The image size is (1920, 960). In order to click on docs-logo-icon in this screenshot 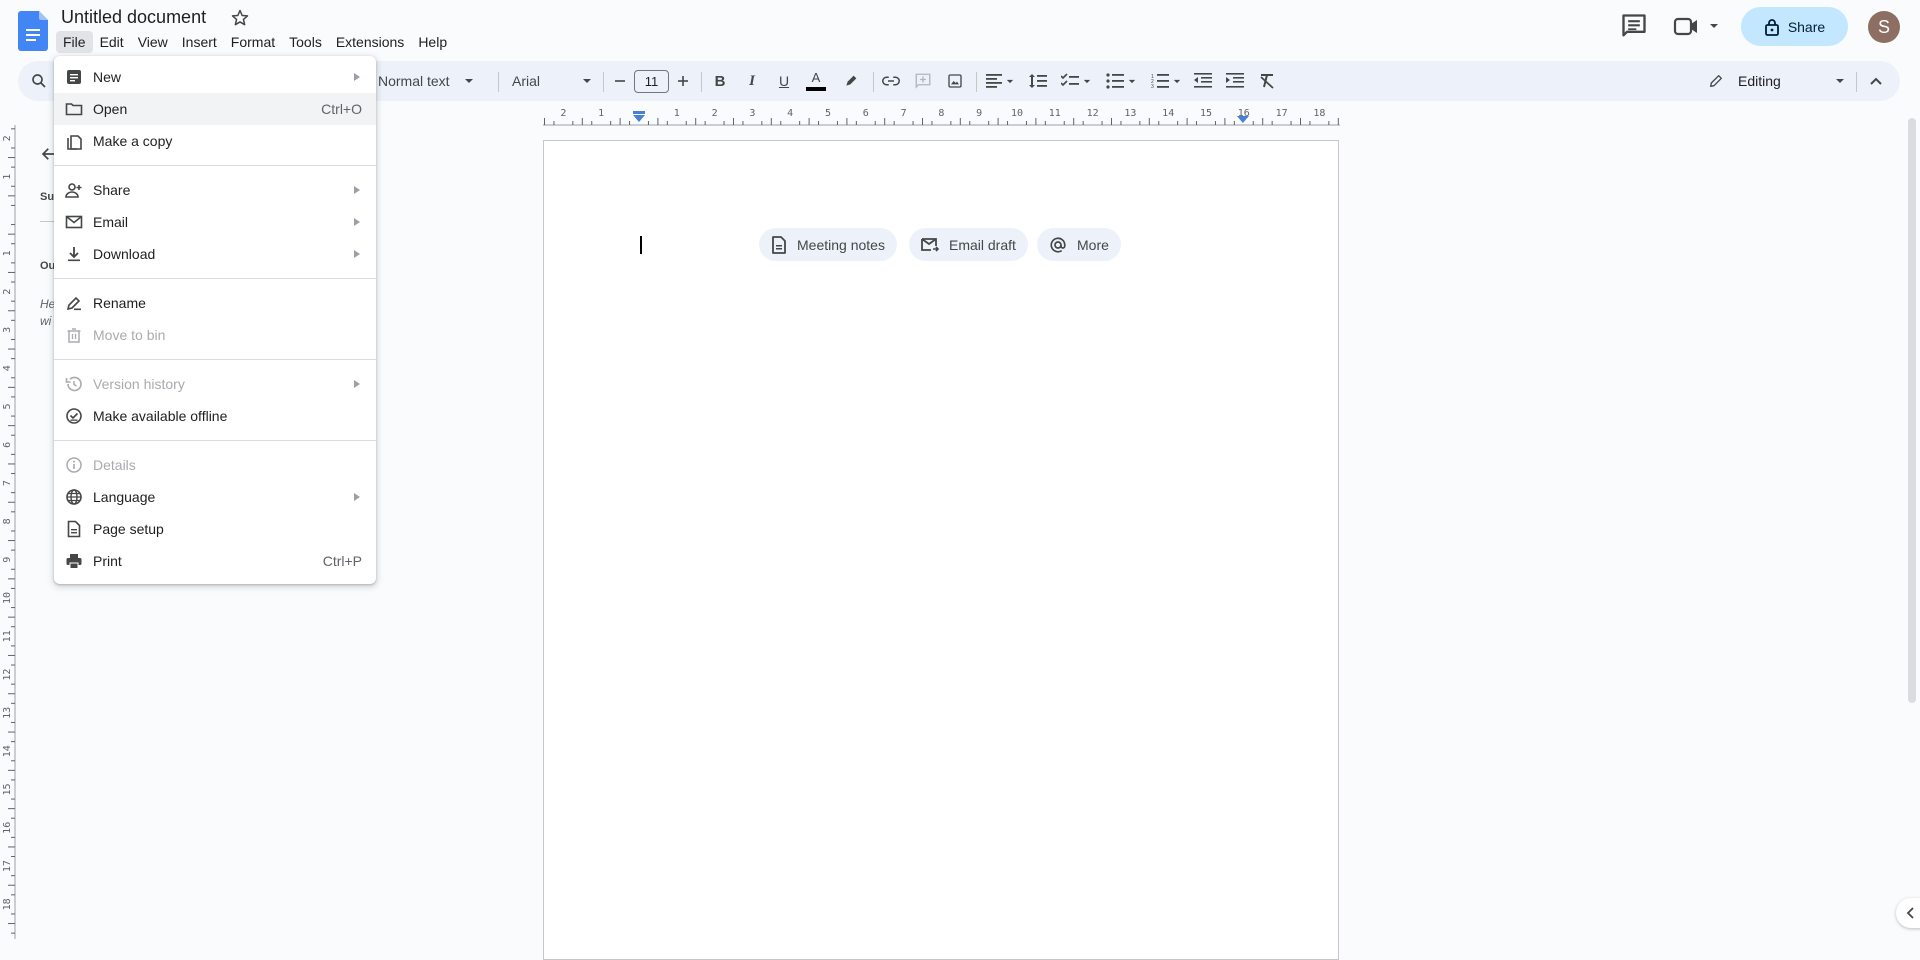, I will do `click(33, 31)`.